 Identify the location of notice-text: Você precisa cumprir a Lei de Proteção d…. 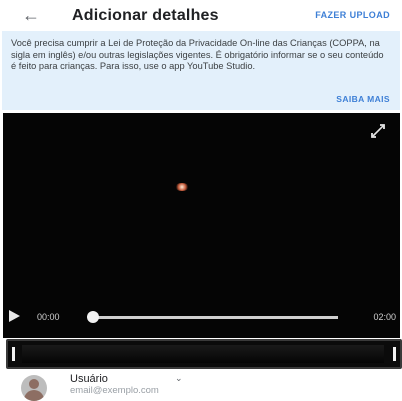
(197, 54).